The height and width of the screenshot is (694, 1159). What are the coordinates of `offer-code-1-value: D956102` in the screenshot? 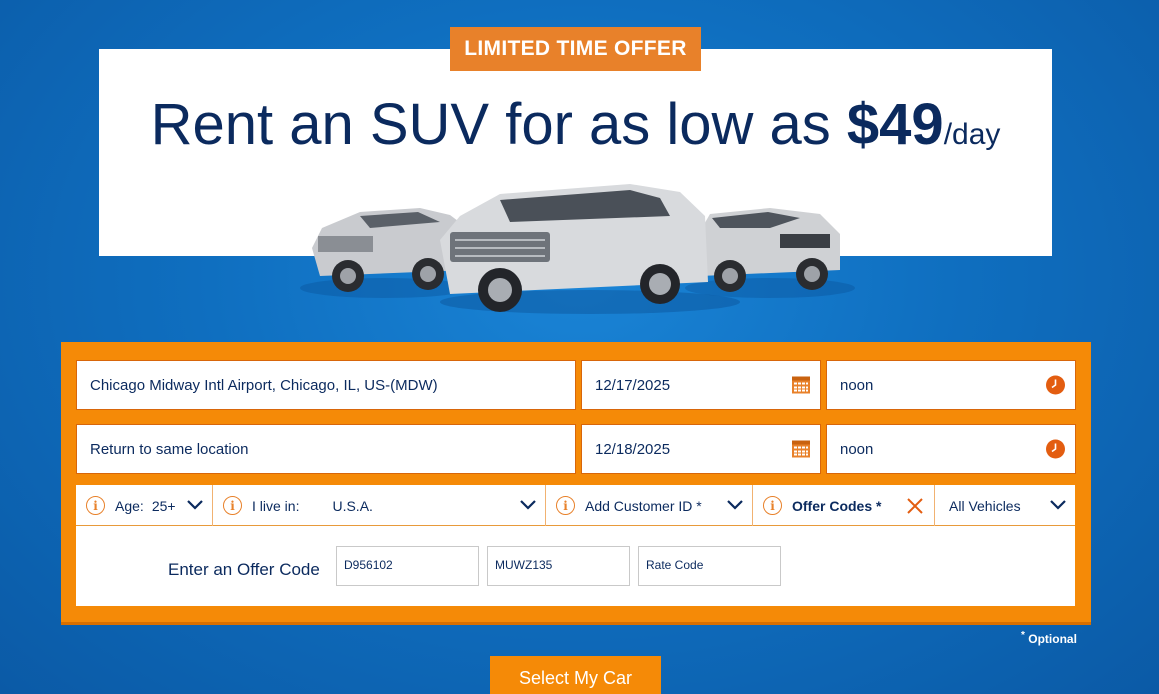 It's located at (368, 565).